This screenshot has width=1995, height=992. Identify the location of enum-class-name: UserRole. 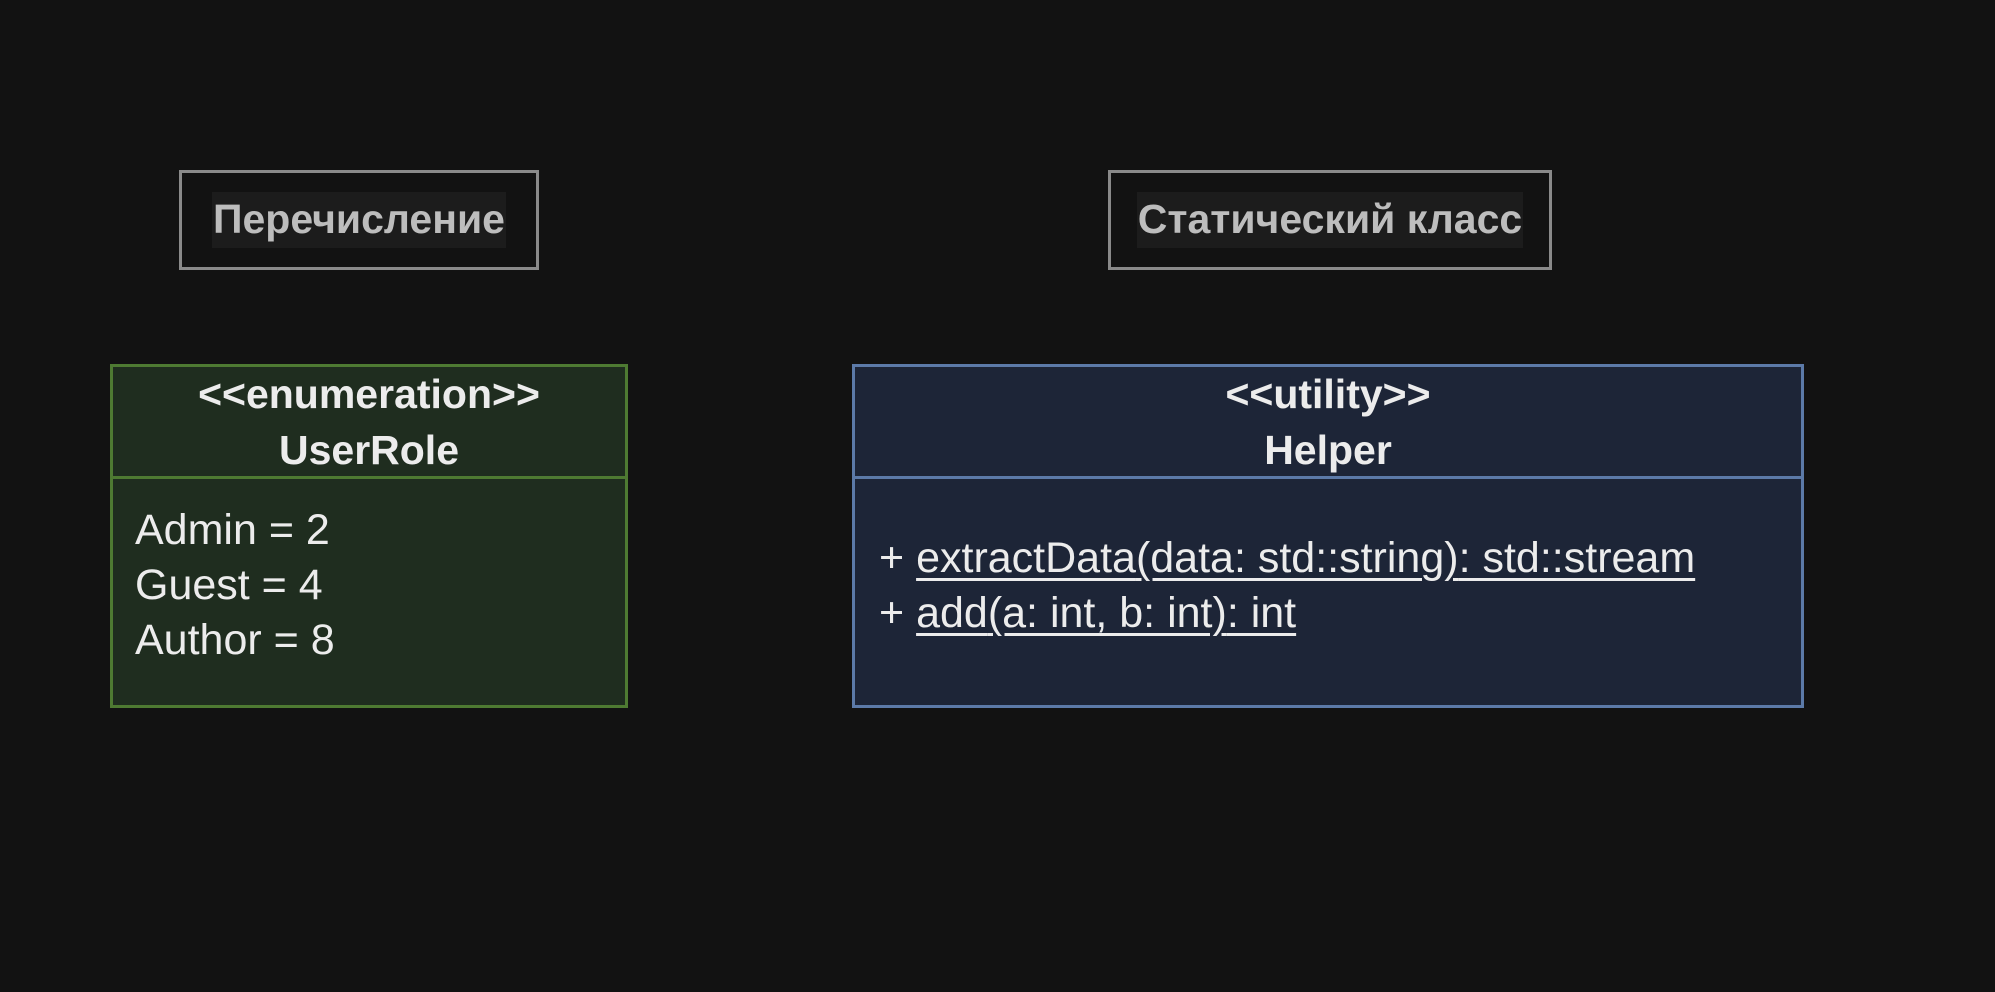
(368, 449).